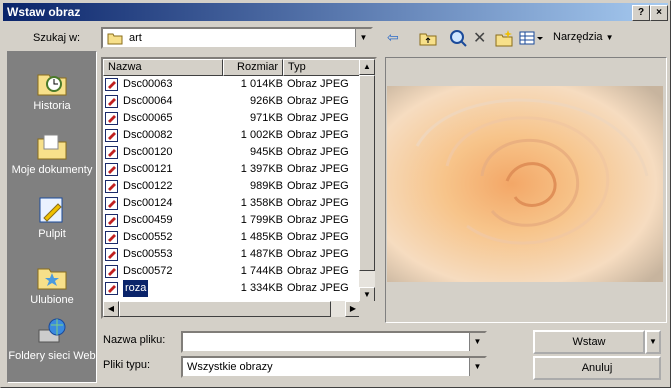 This screenshot has height=388, width=671. I want to click on file-name: Dsc00572, so click(148, 271).